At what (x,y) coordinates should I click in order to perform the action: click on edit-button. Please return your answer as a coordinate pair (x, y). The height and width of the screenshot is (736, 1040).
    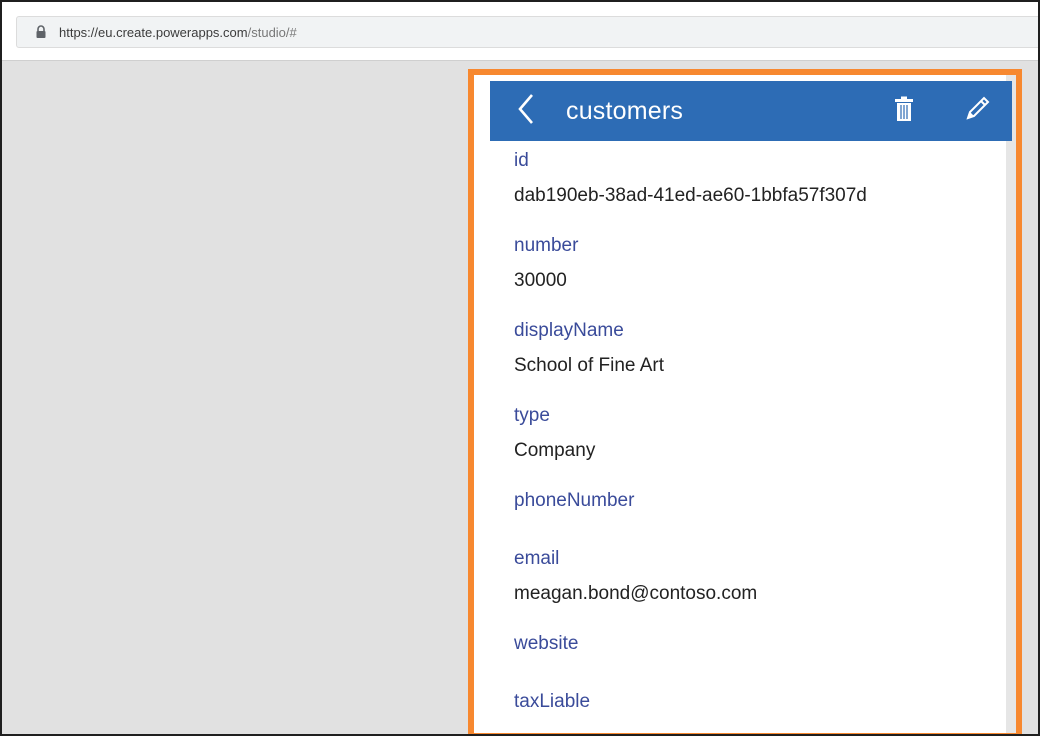
    Looking at the image, I should click on (977, 111).